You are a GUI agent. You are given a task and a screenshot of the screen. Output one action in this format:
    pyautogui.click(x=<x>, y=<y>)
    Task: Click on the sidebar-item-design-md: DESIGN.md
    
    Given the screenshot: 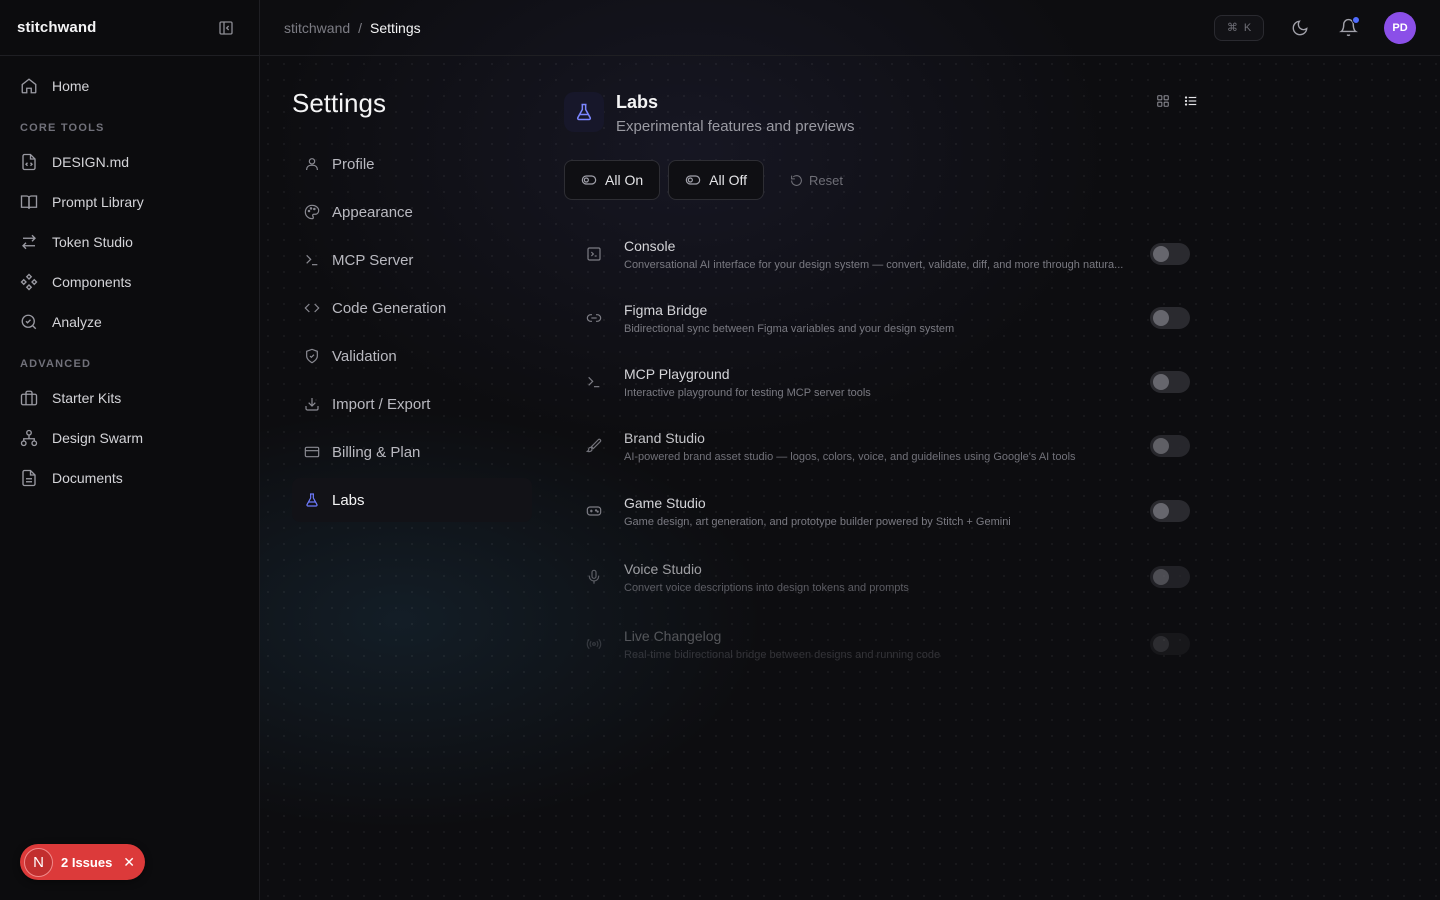 What is the action you would take?
    pyautogui.click(x=129, y=162)
    